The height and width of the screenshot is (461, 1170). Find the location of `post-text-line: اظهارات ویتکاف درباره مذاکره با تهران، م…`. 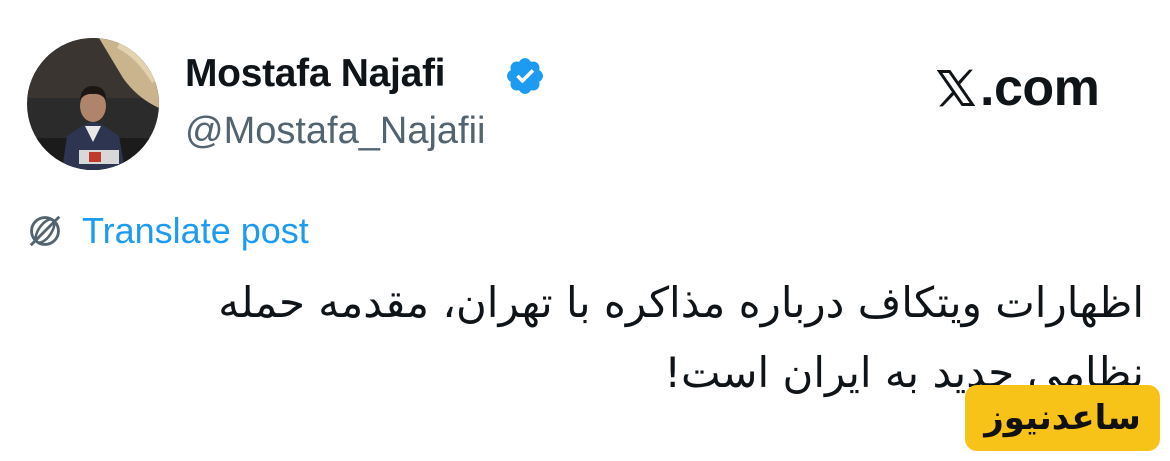

post-text-line: اظهارات ویتکاف درباره مذاکره با تهران، م… is located at coordinates (681, 302).